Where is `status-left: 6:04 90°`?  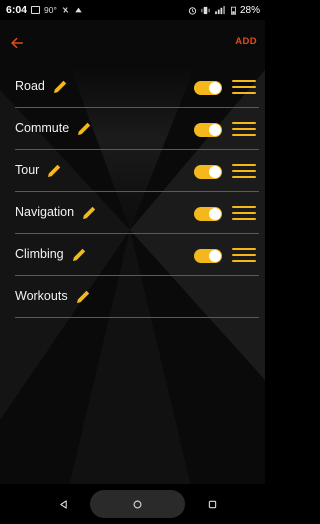 status-left: 6:04 90° is located at coordinates (44, 10).